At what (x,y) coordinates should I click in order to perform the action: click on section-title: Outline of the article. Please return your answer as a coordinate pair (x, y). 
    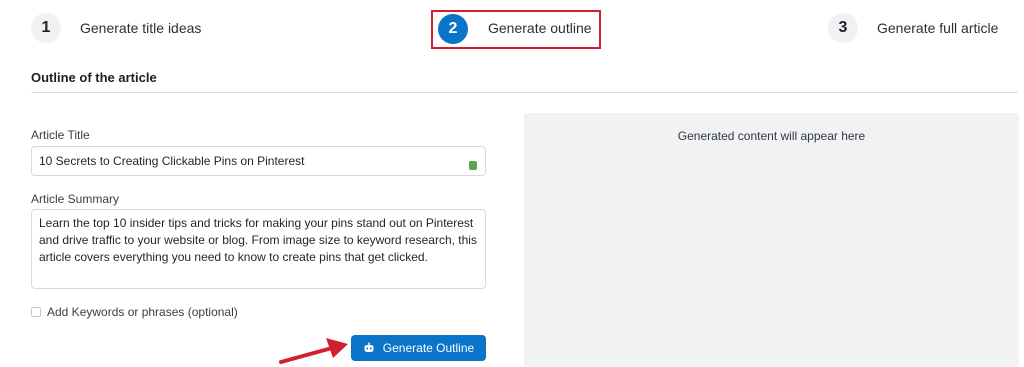
    Looking at the image, I should click on (94, 77).